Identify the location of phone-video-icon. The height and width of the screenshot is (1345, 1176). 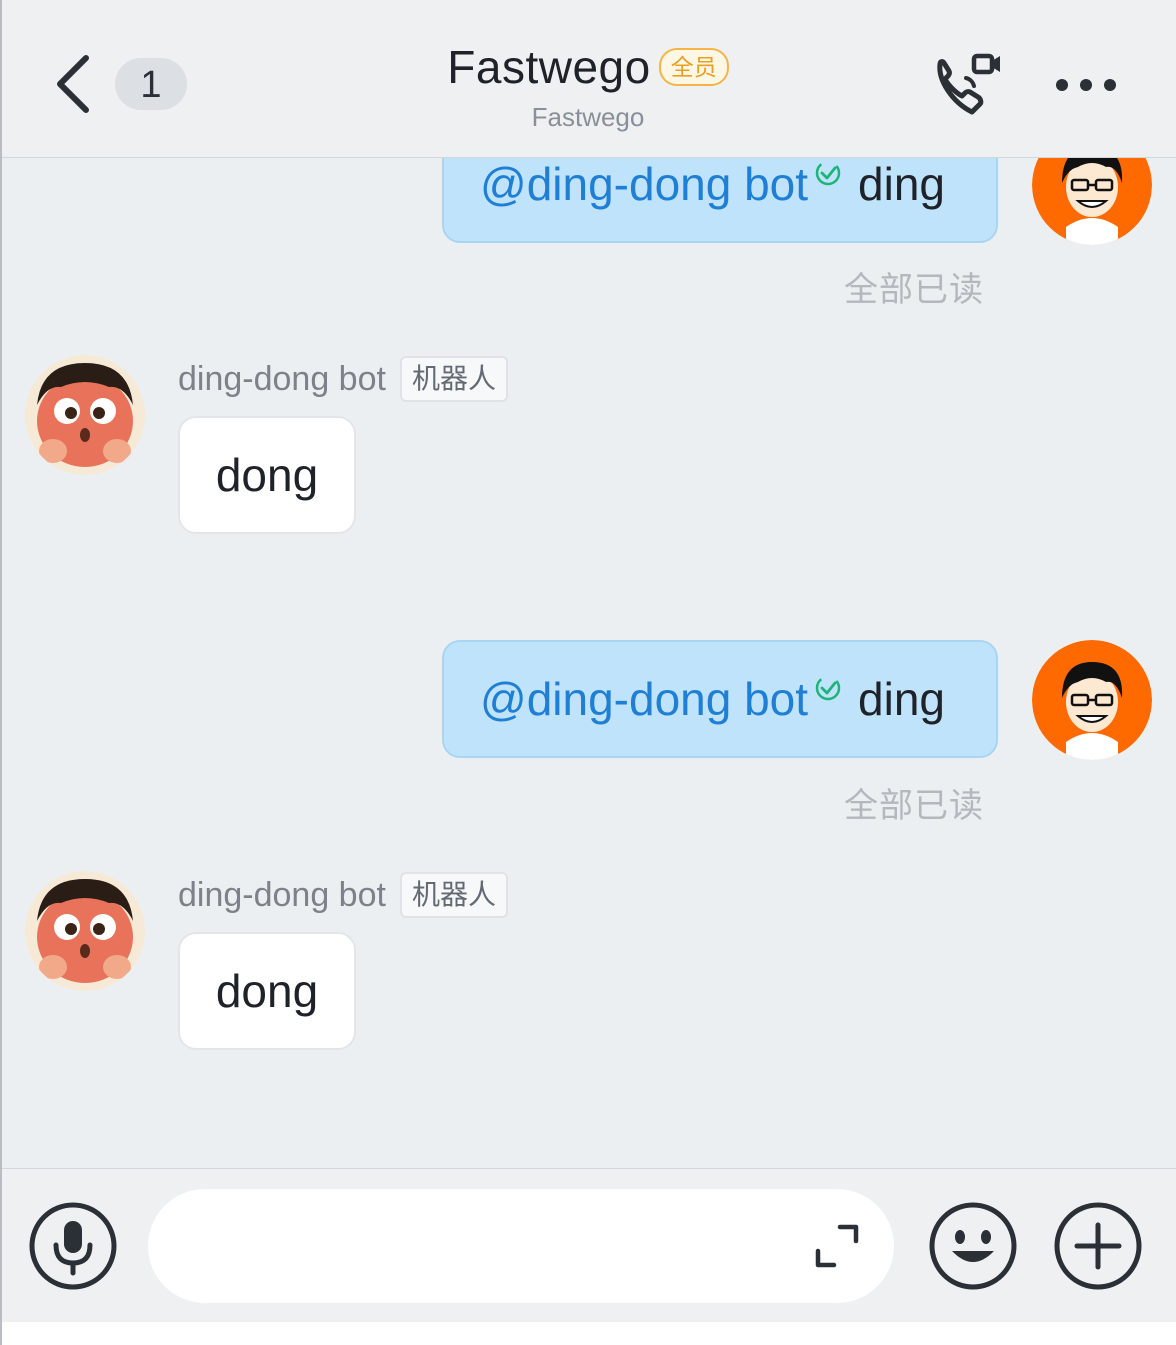
(968, 84).